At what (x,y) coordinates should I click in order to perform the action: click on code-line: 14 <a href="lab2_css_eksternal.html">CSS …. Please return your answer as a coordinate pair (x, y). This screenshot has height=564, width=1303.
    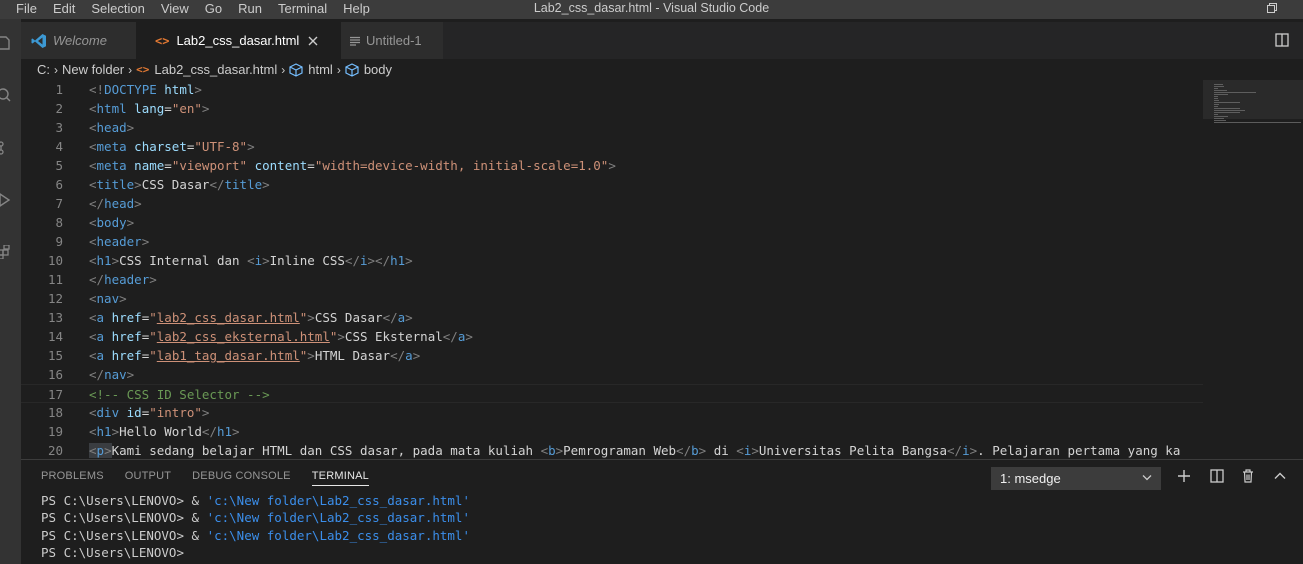
    Looking at the image, I should click on (612, 336).